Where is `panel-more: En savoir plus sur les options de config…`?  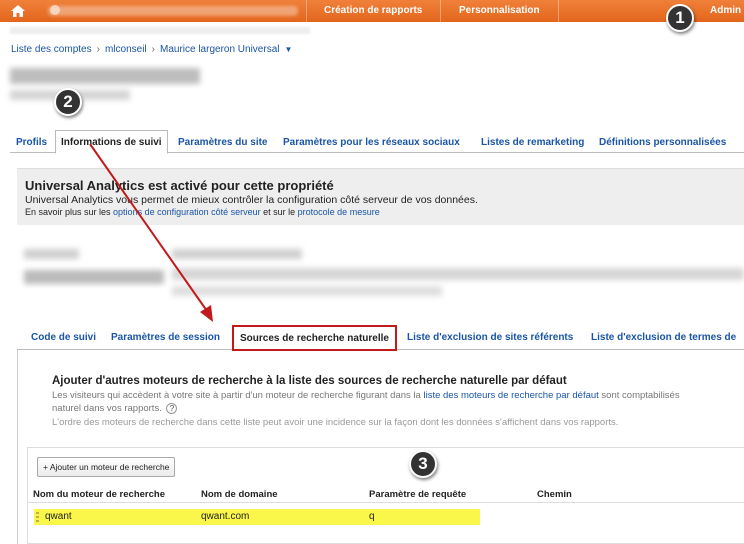 panel-more: En savoir plus sur les options de config… is located at coordinates (202, 212).